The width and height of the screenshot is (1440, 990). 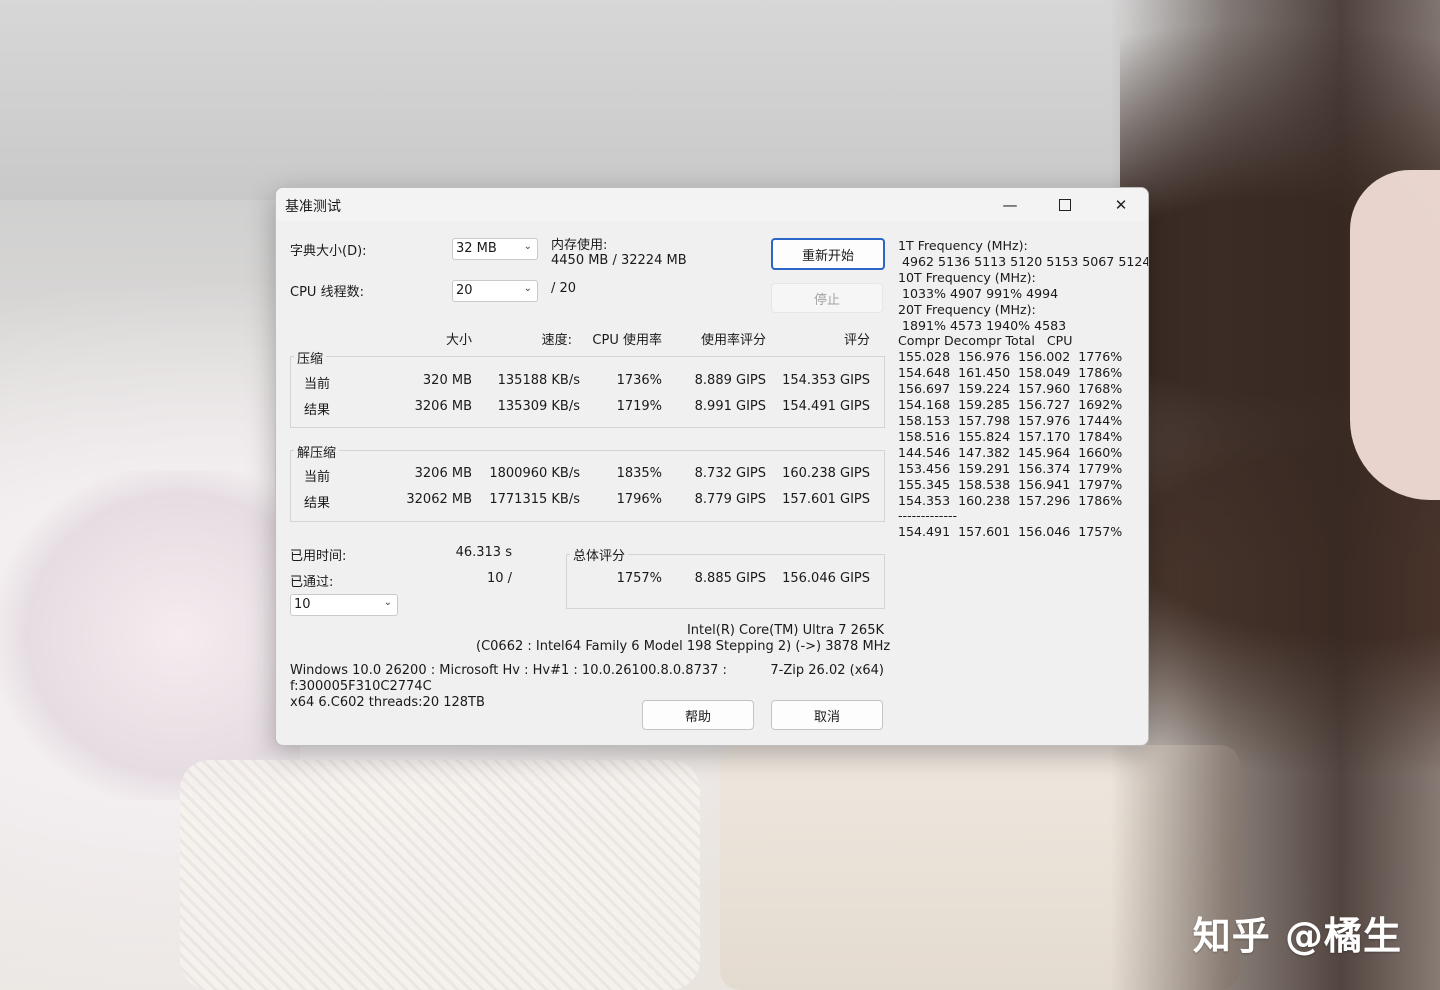 I want to click on log-line: 154.648 161.450 158.049 1786%, so click(x=1010, y=373).